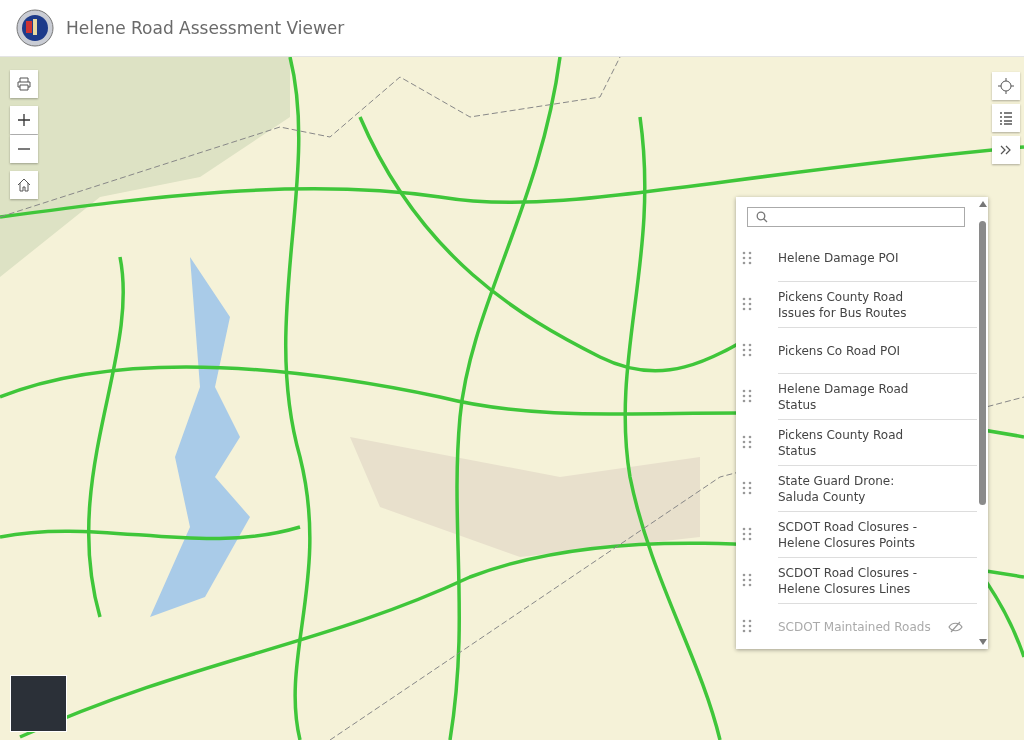  I want to click on layer-title: SCDOT Road Closures - Helene Closures Points, so click(848, 534).